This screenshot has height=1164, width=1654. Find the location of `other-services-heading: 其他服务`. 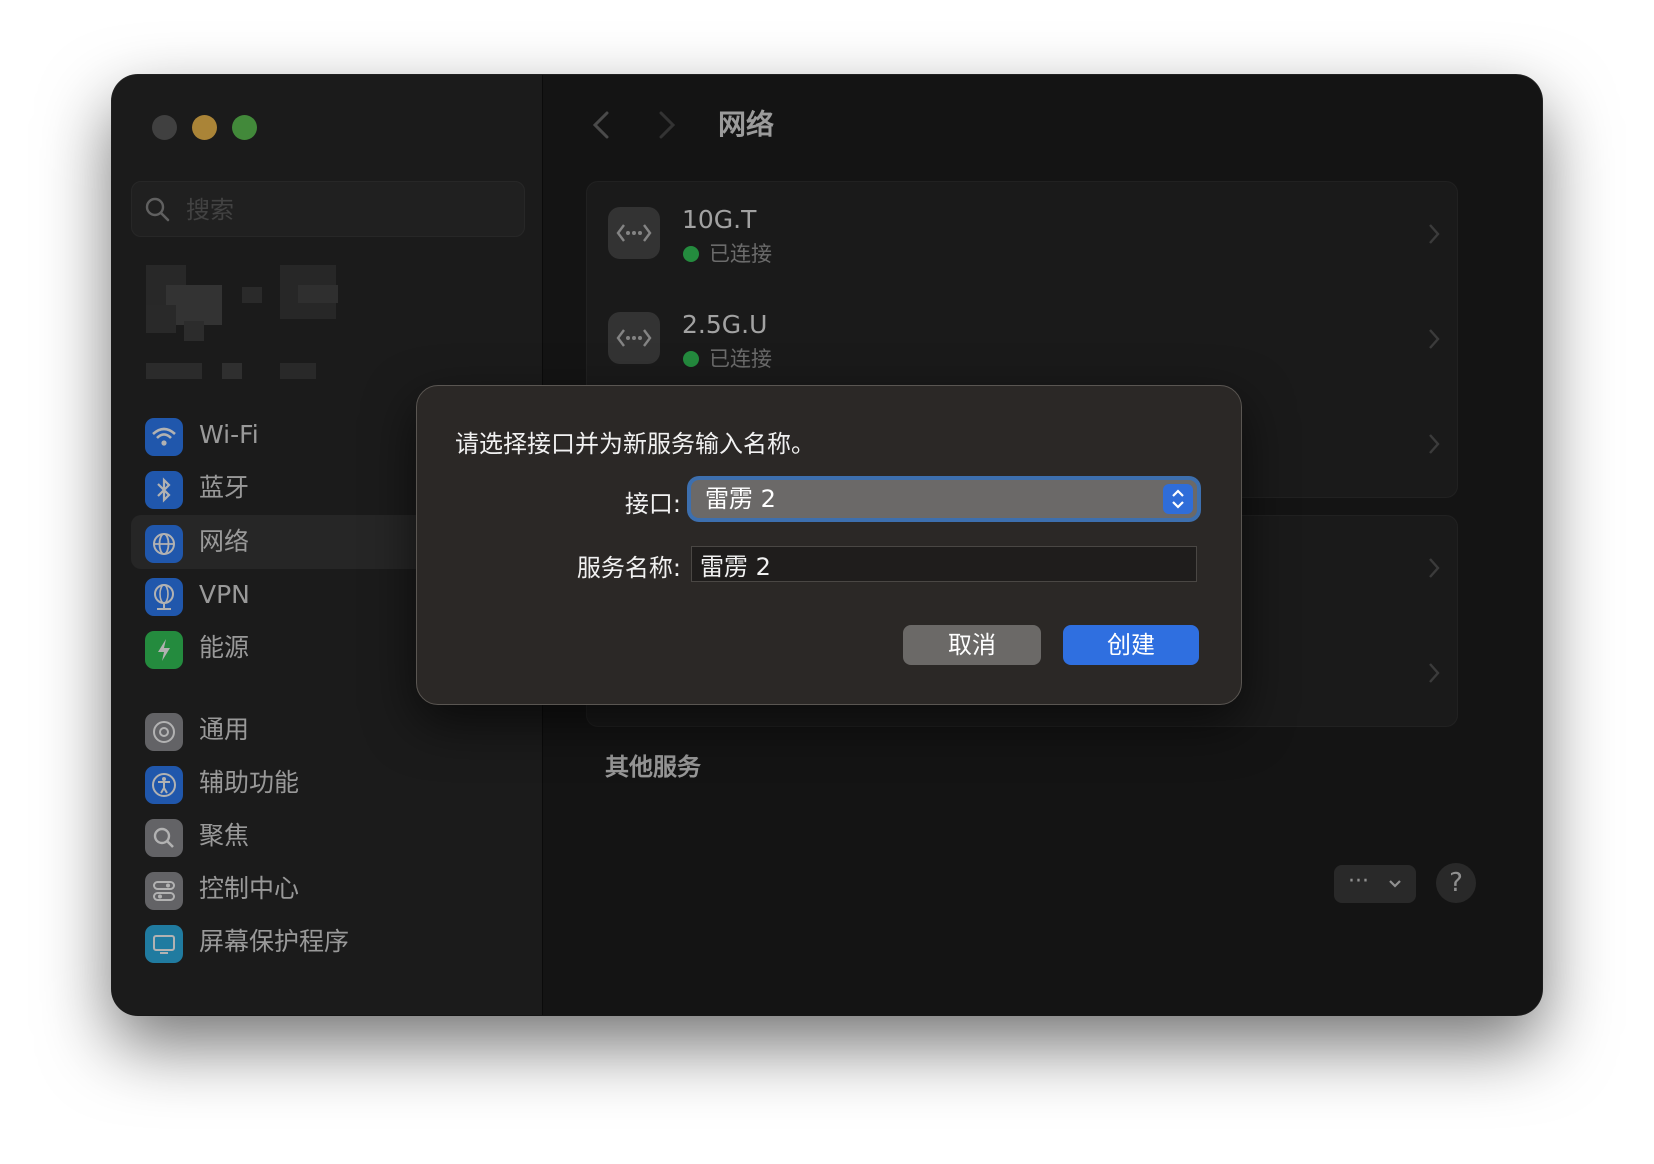

other-services-heading: 其他服务 is located at coordinates (653, 767).